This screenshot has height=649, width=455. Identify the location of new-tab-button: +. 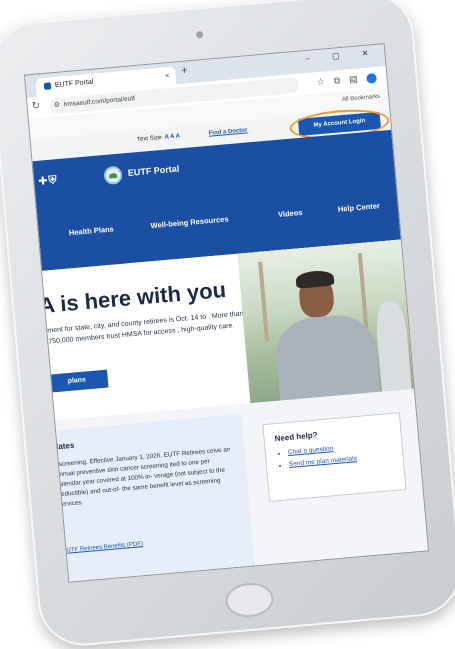
(184, 70).